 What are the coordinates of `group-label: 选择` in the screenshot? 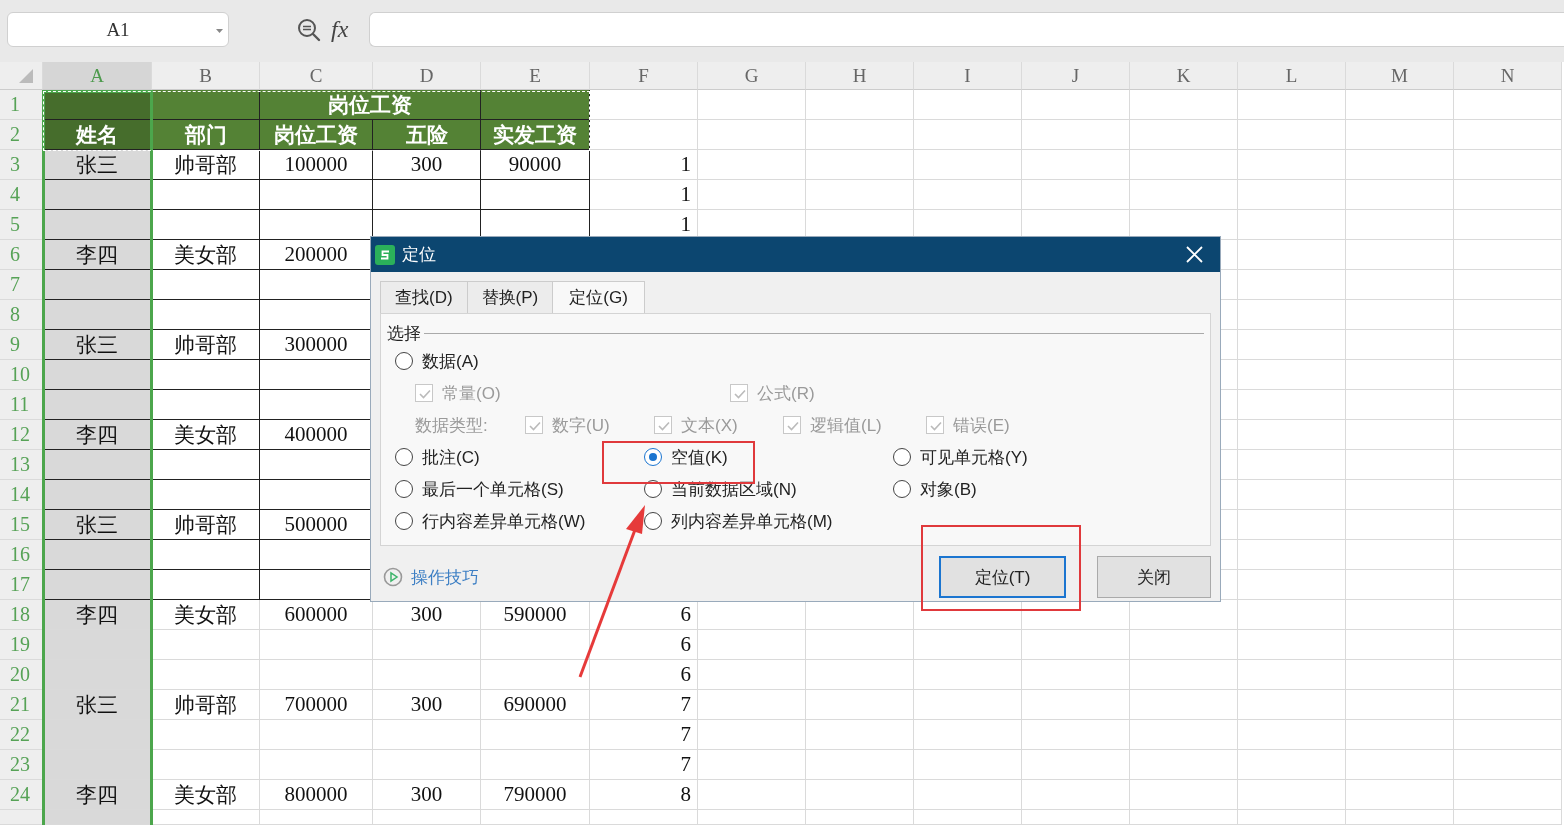 It's located at (404, 334).